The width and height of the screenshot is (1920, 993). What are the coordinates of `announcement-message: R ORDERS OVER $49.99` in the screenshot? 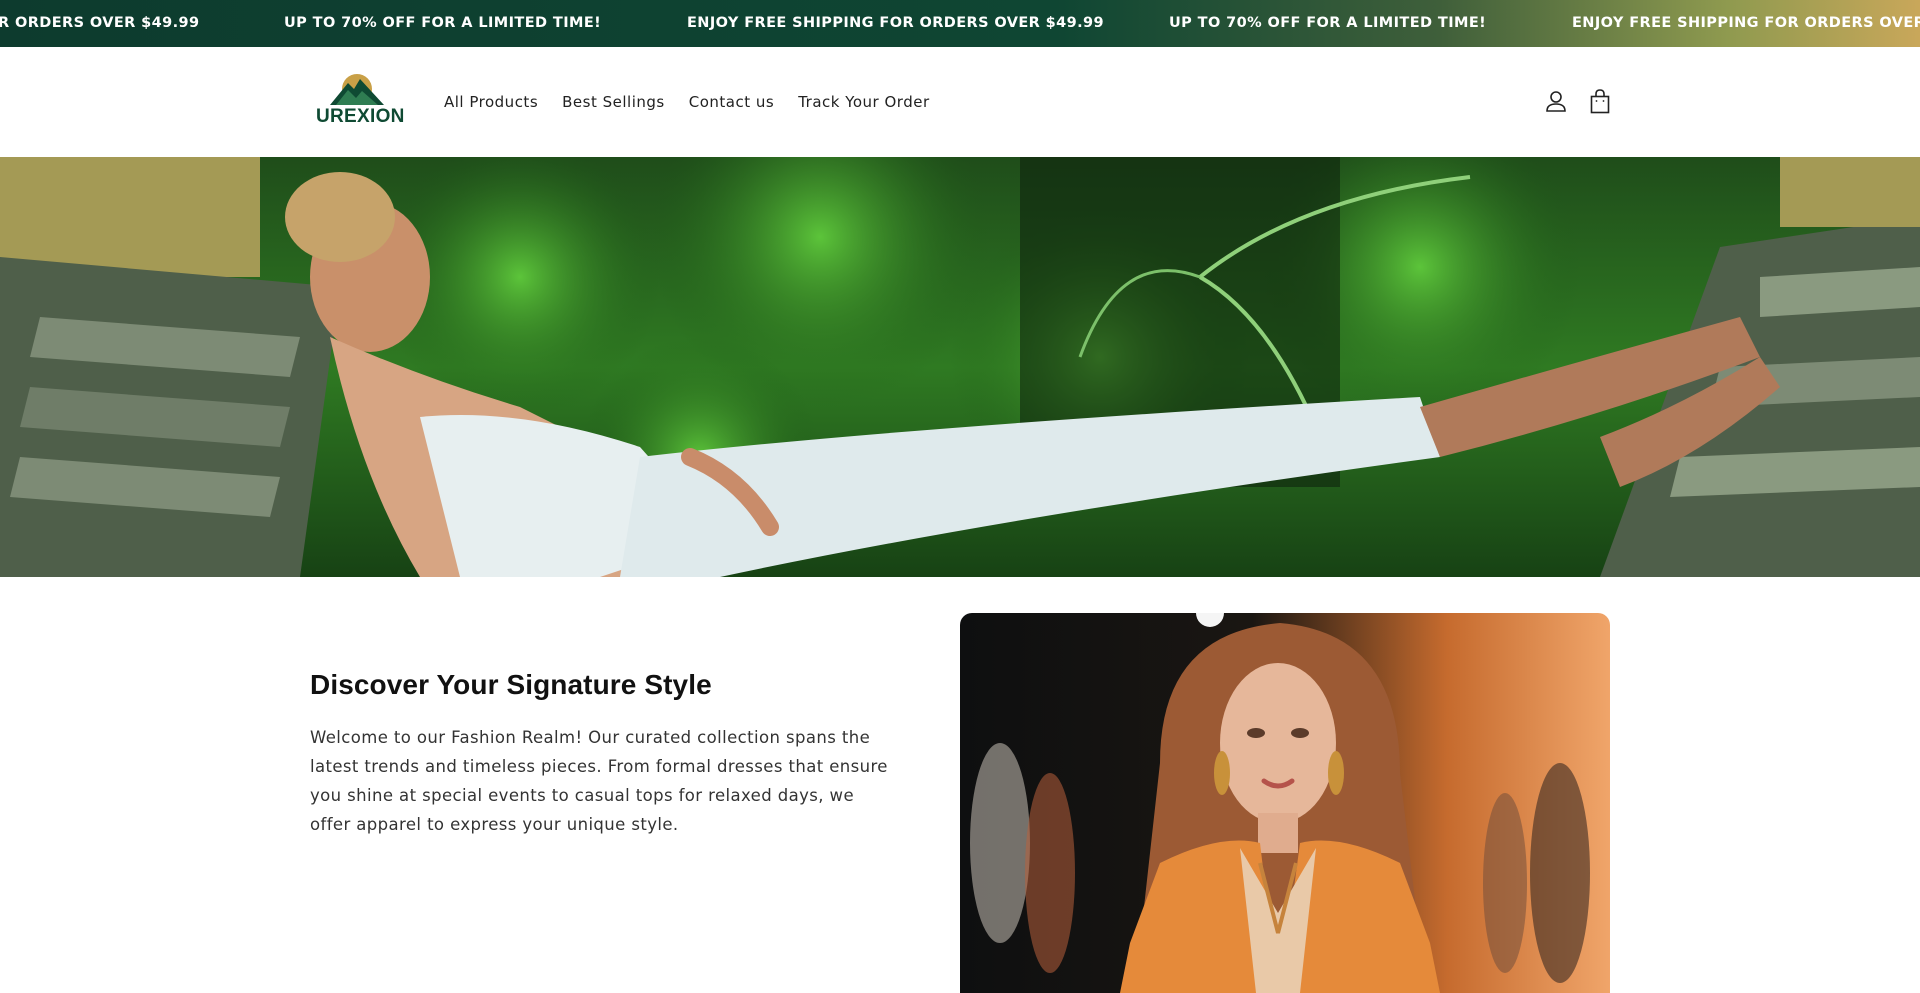 It's located at (100, 23).